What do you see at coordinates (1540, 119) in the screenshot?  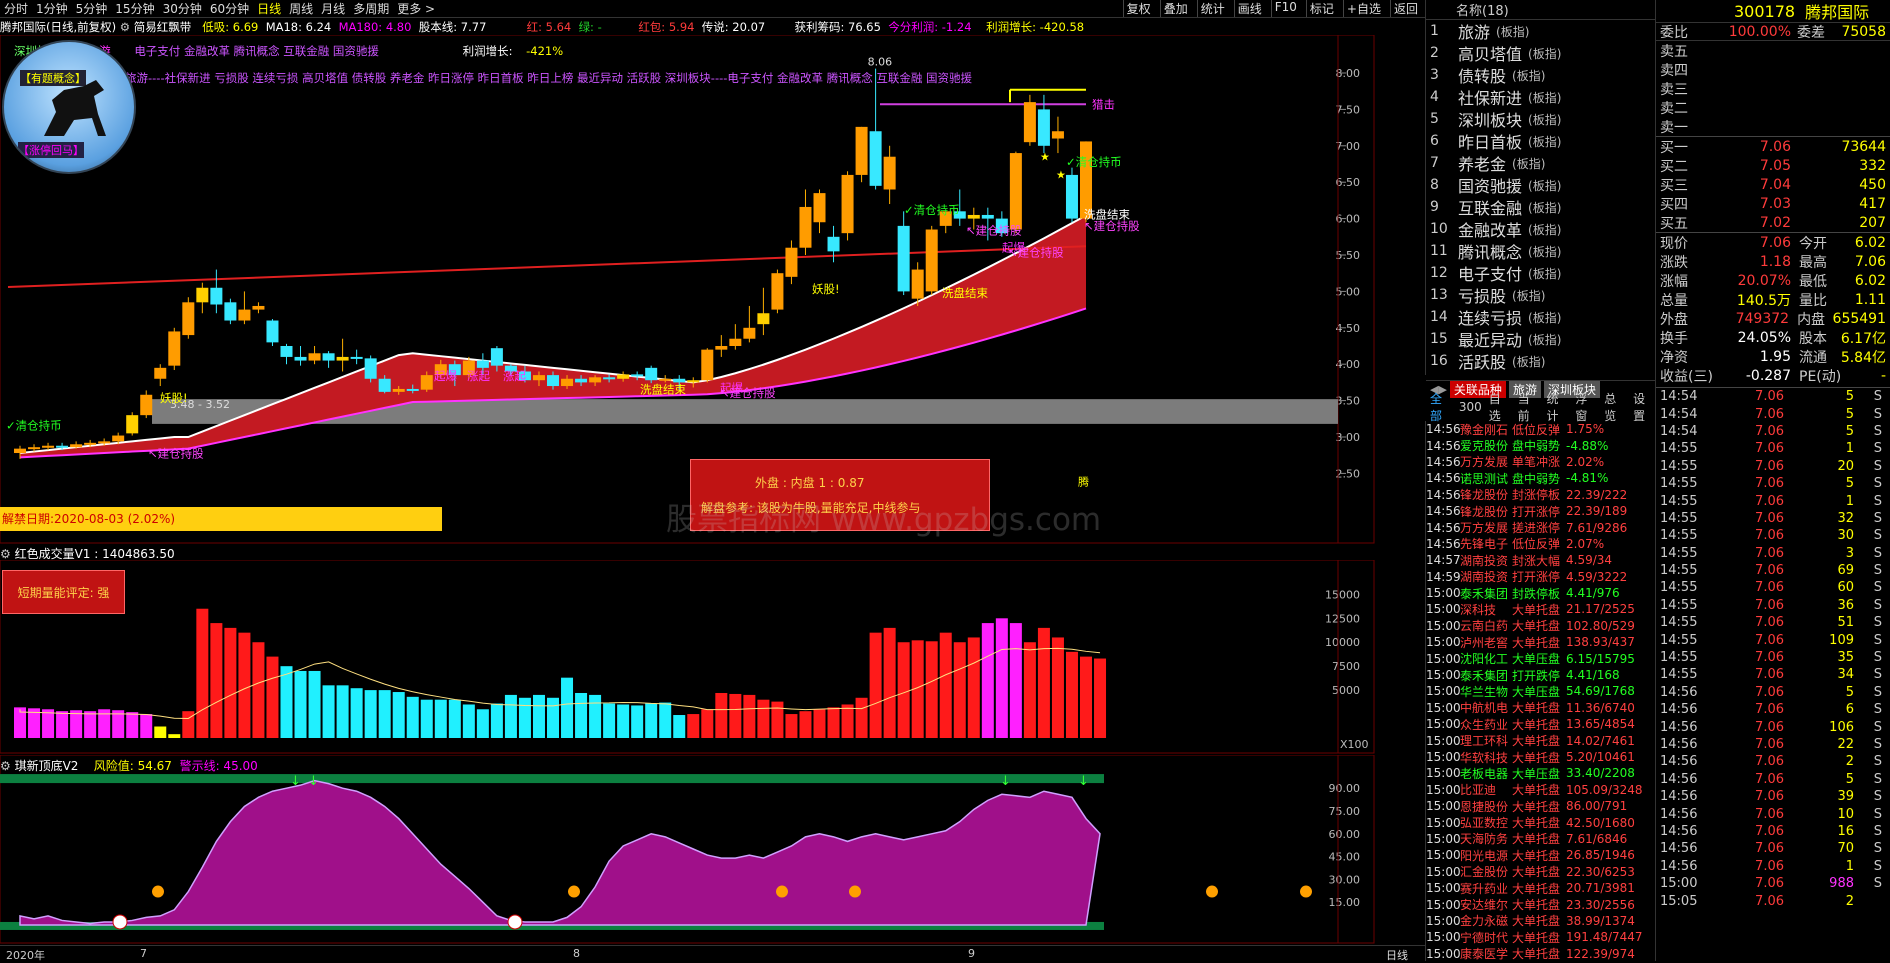 I see `sector-item: 5 深圳板块 (板指)` at bounding box center [1540, 119].